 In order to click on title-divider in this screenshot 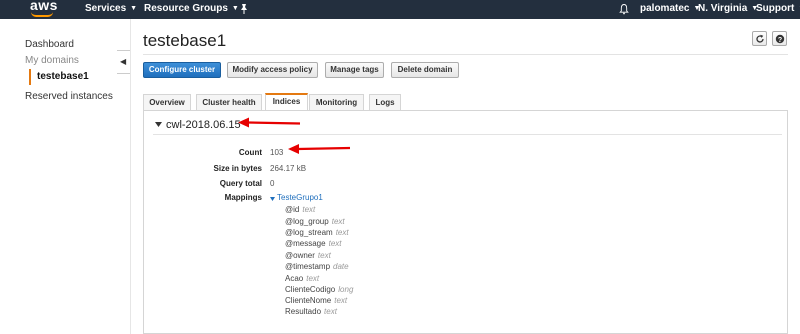, I will do `click(465, 54)`.